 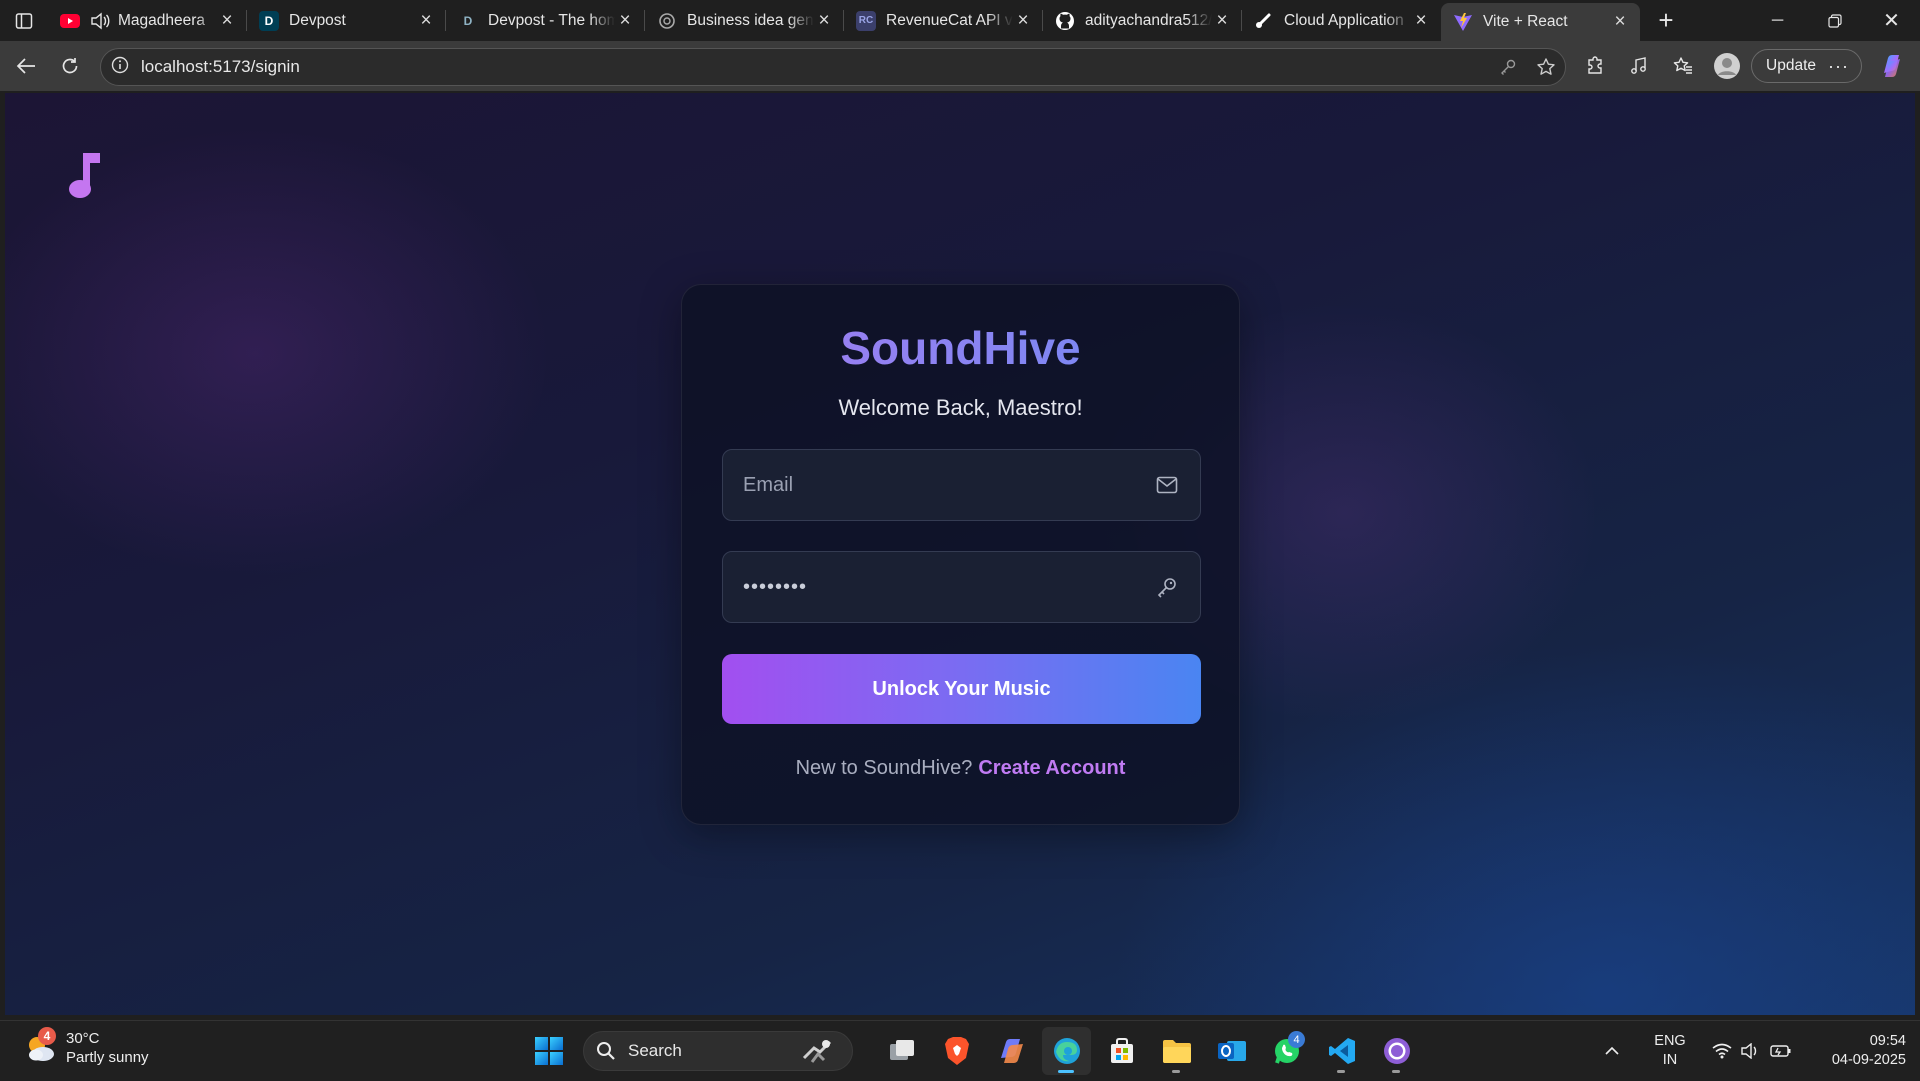 What do you see at coordinates (1595, 66) in the screenshot?
I see `extensions-icon` at bounding box center [1595, 66].